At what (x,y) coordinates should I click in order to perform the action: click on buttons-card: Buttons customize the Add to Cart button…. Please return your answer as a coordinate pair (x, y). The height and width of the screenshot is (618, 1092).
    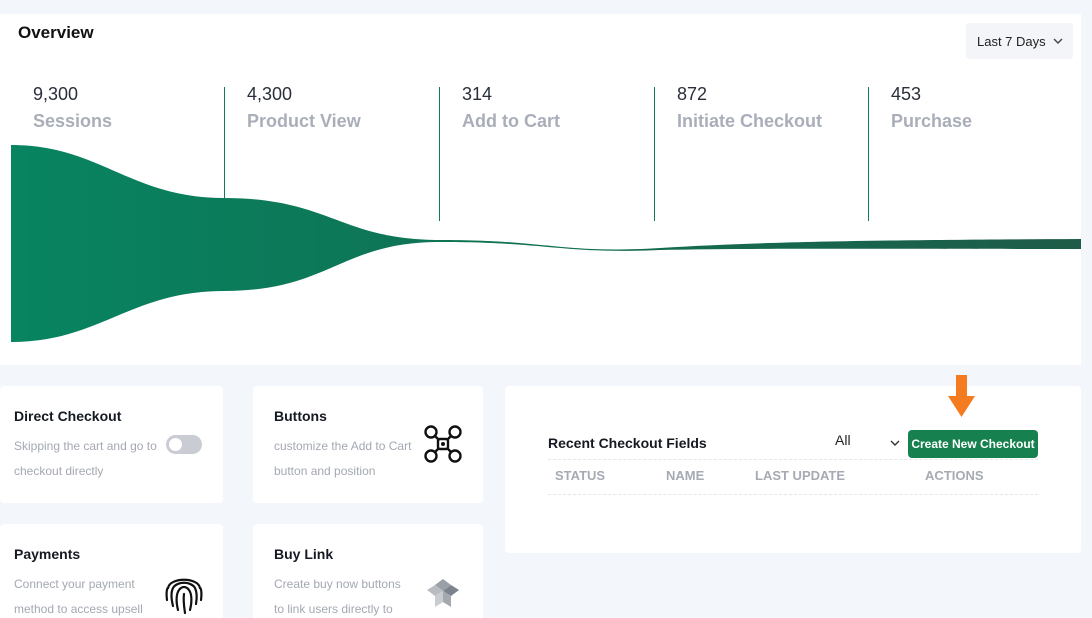
    Looking at the image, I should click on (368, 444).